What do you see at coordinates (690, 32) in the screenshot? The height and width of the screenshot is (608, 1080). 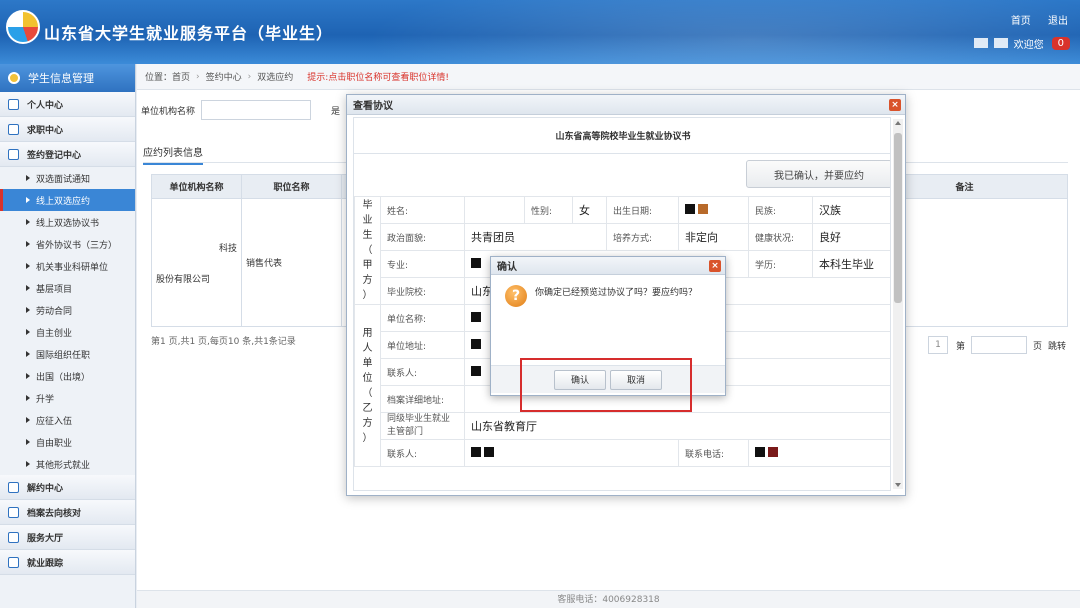 I see `header-decoration` at bounding box center [690, 32].